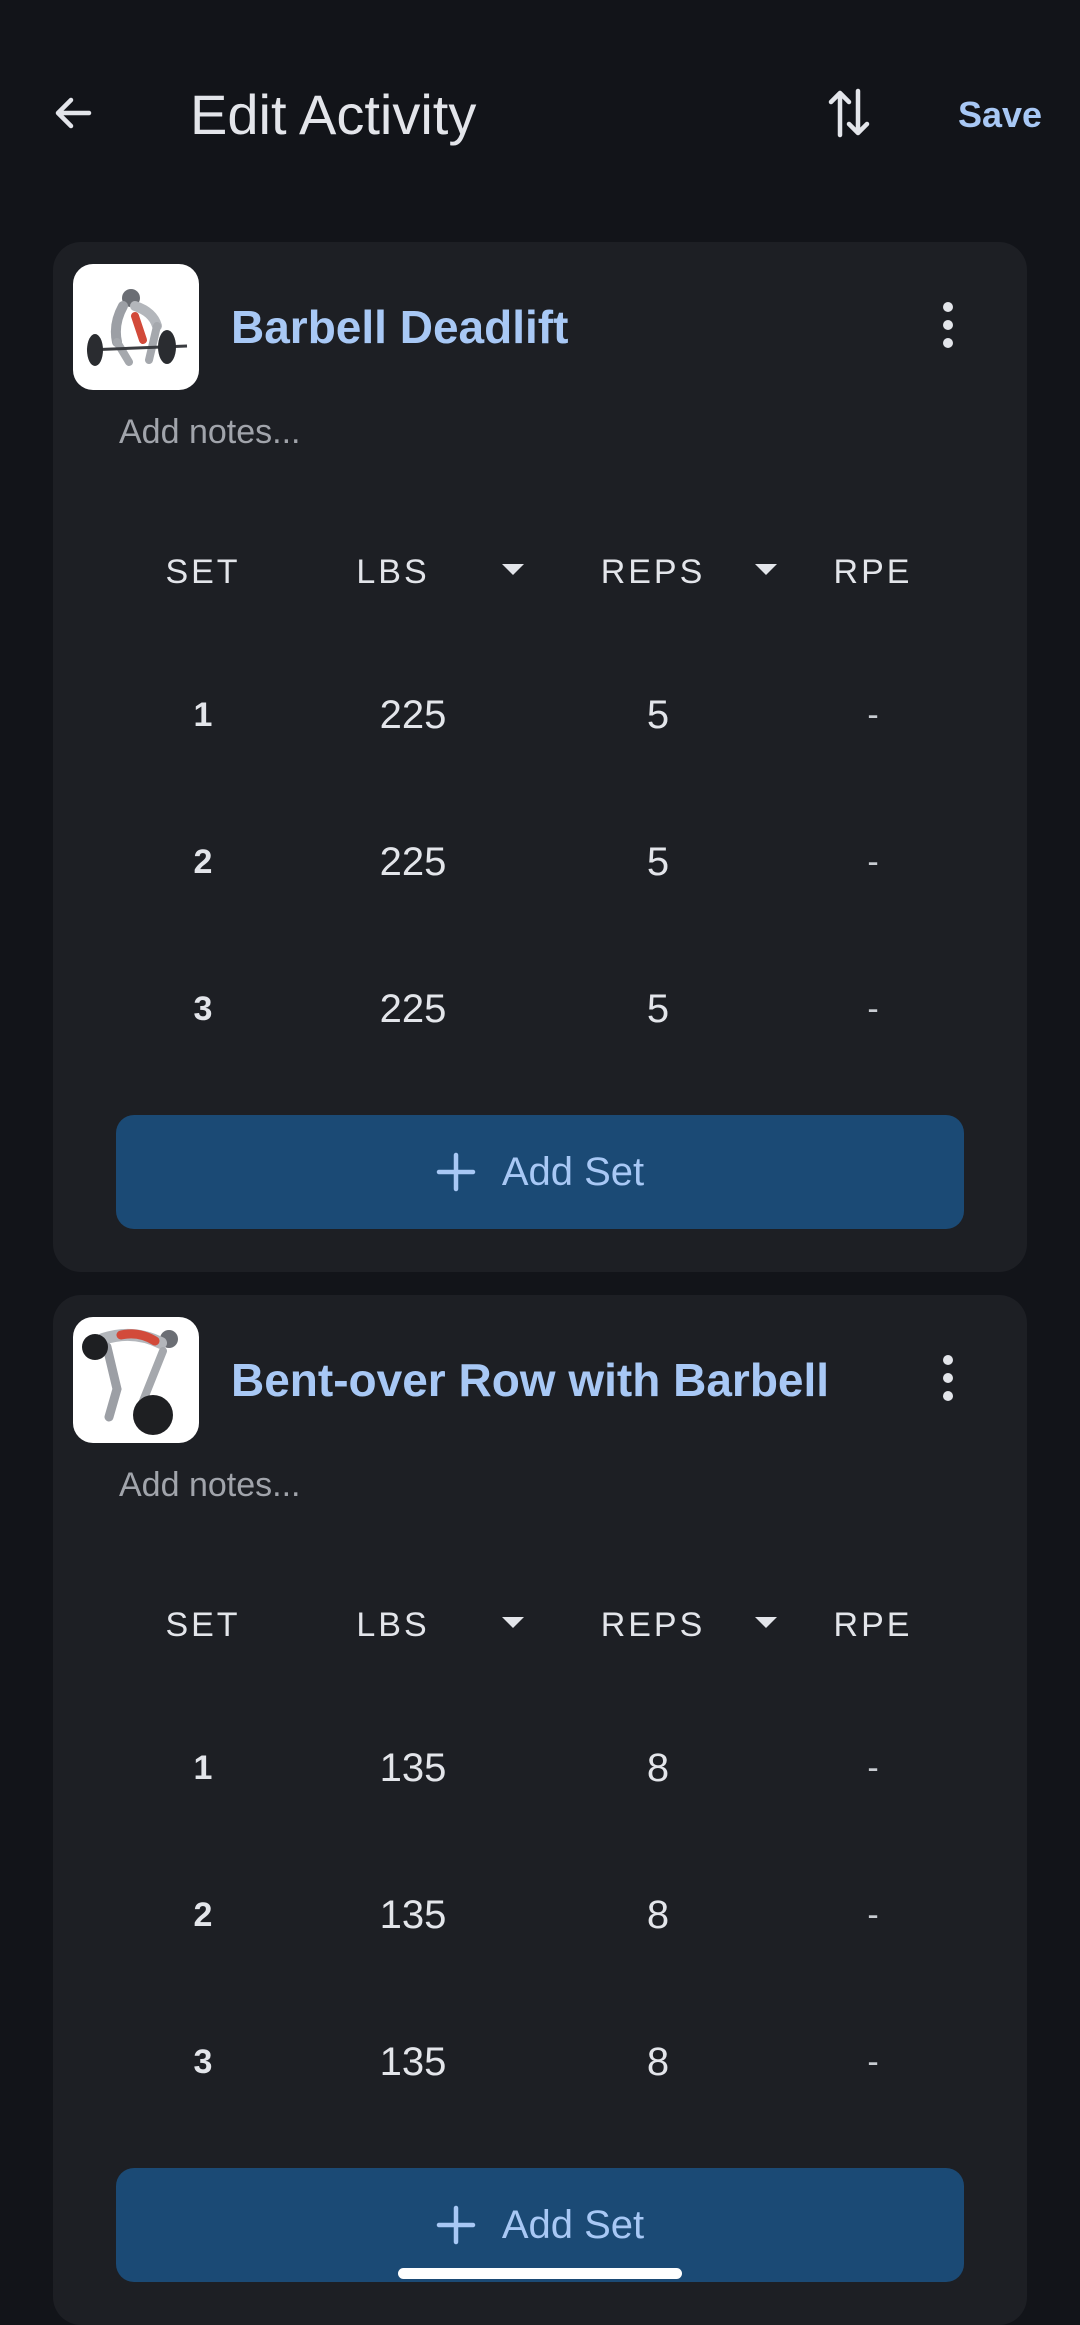 This screenshot has width=1080, height=2325. What do you see at coordinates (399, 327) in the screenshot?
I see `exercise-name: Barbell Deadlift` at bounding box center [399, 327].